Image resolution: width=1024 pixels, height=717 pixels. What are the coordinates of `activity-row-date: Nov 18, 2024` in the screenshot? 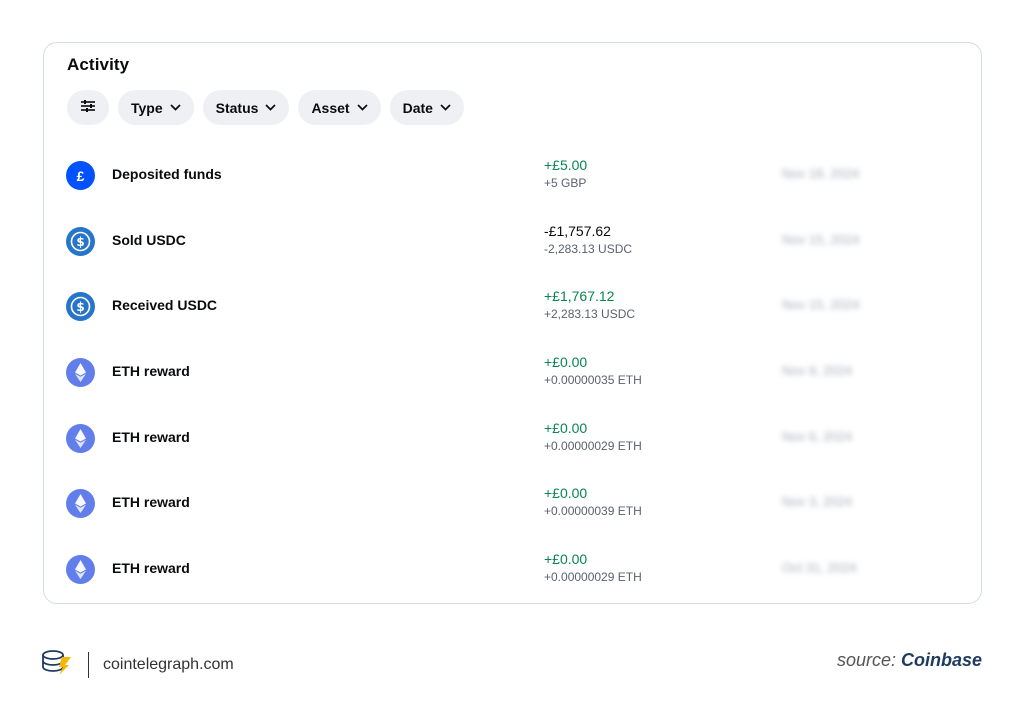 It's located at (821, 173).